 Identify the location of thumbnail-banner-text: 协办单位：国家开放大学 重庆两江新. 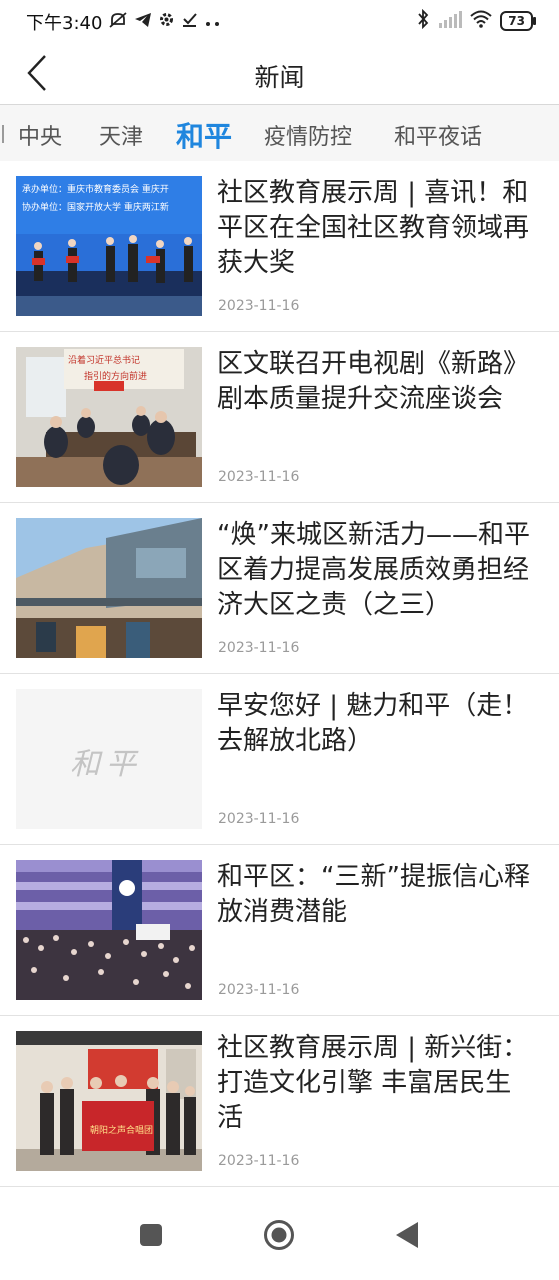
(95, 208).